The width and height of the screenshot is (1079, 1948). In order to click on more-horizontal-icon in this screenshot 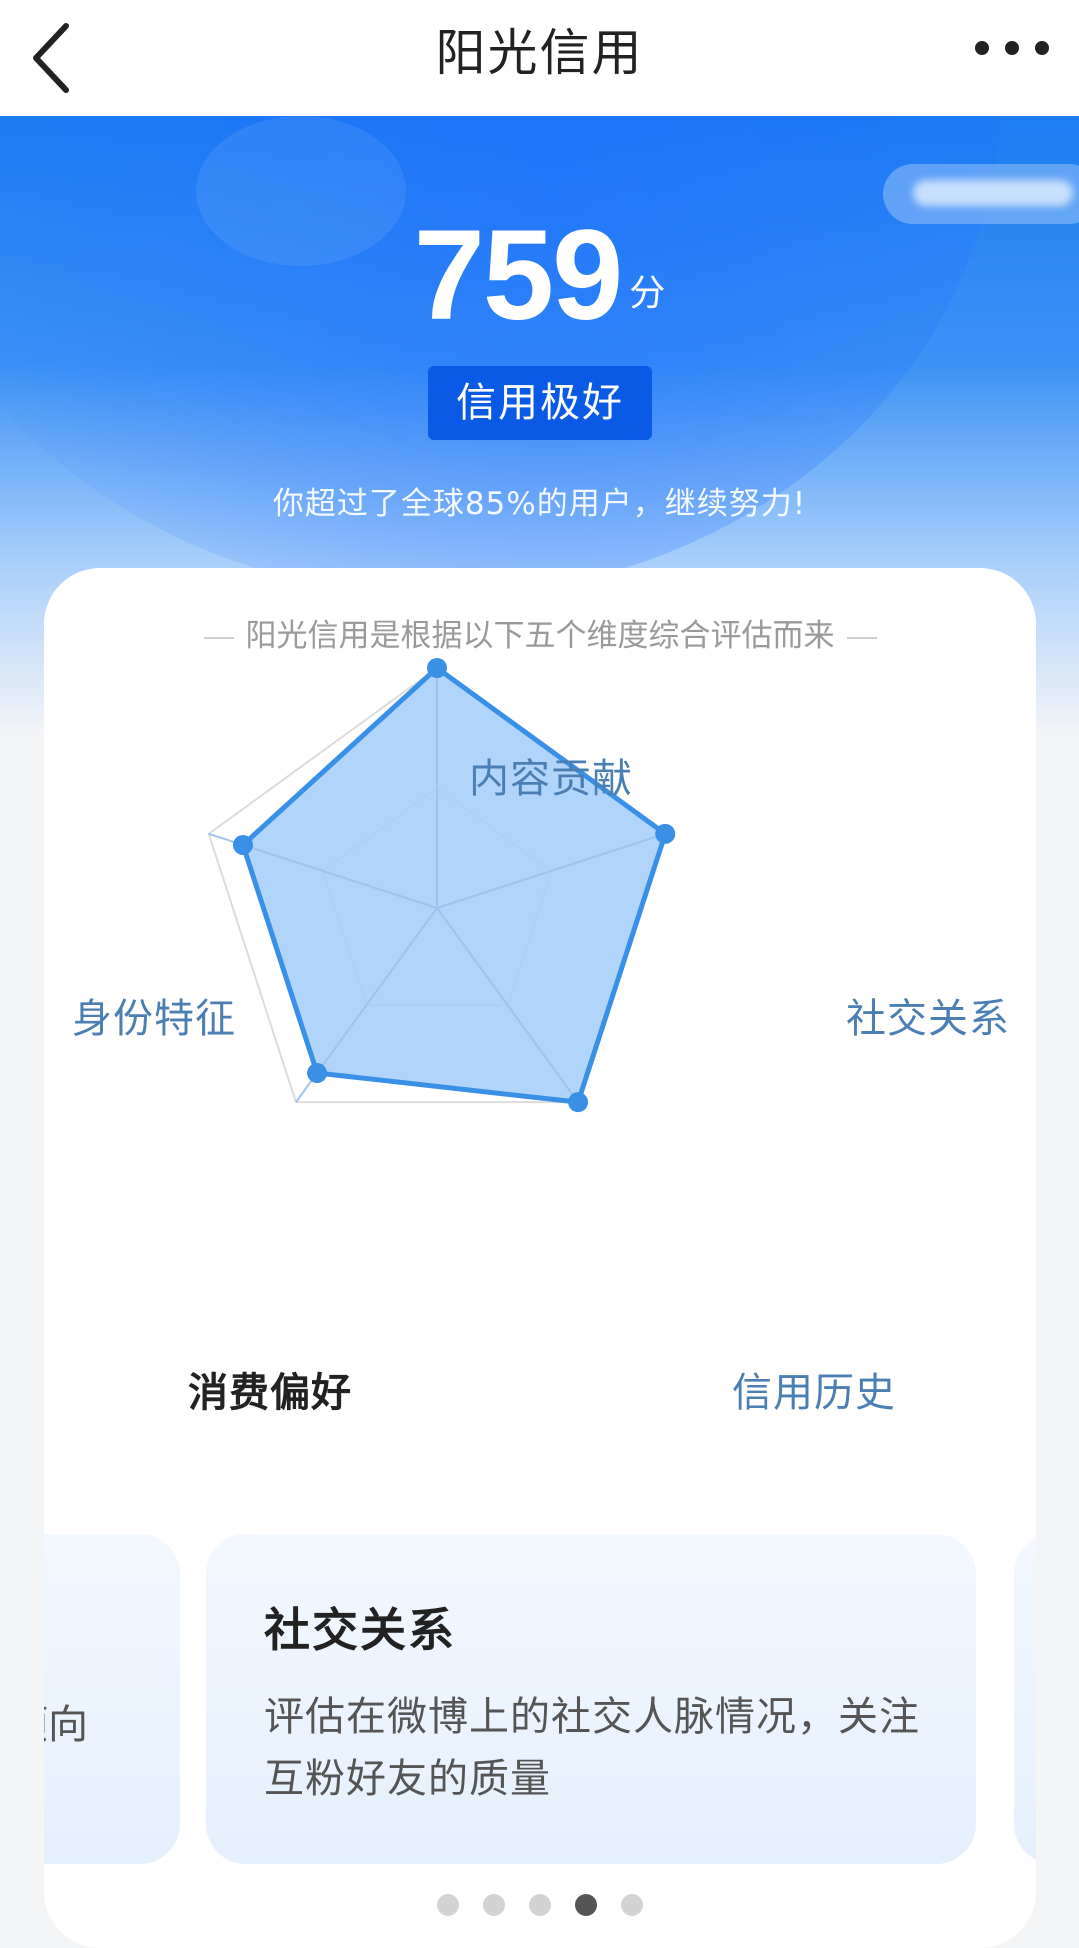, I will do `click(1012, 48)`.